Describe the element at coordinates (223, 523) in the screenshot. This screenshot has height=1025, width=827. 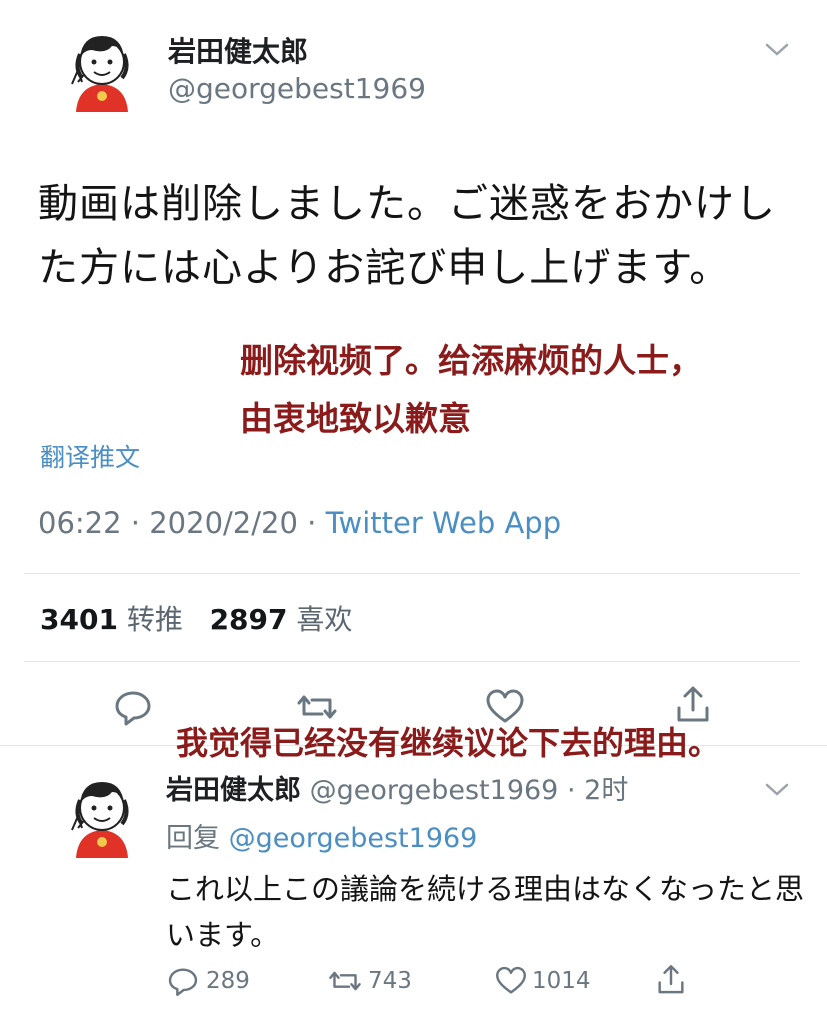
I see `tweet-date: 2020/2/20` at that location.